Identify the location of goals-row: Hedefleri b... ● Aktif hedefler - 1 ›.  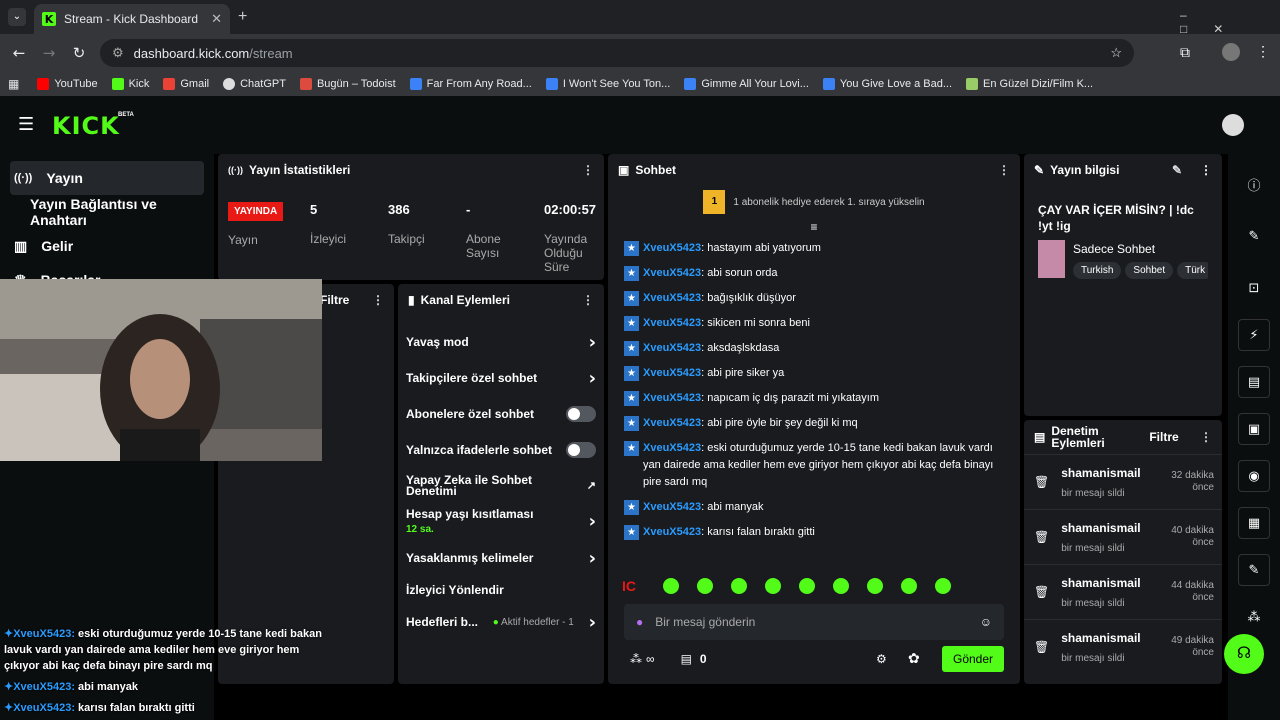
(501, 622).